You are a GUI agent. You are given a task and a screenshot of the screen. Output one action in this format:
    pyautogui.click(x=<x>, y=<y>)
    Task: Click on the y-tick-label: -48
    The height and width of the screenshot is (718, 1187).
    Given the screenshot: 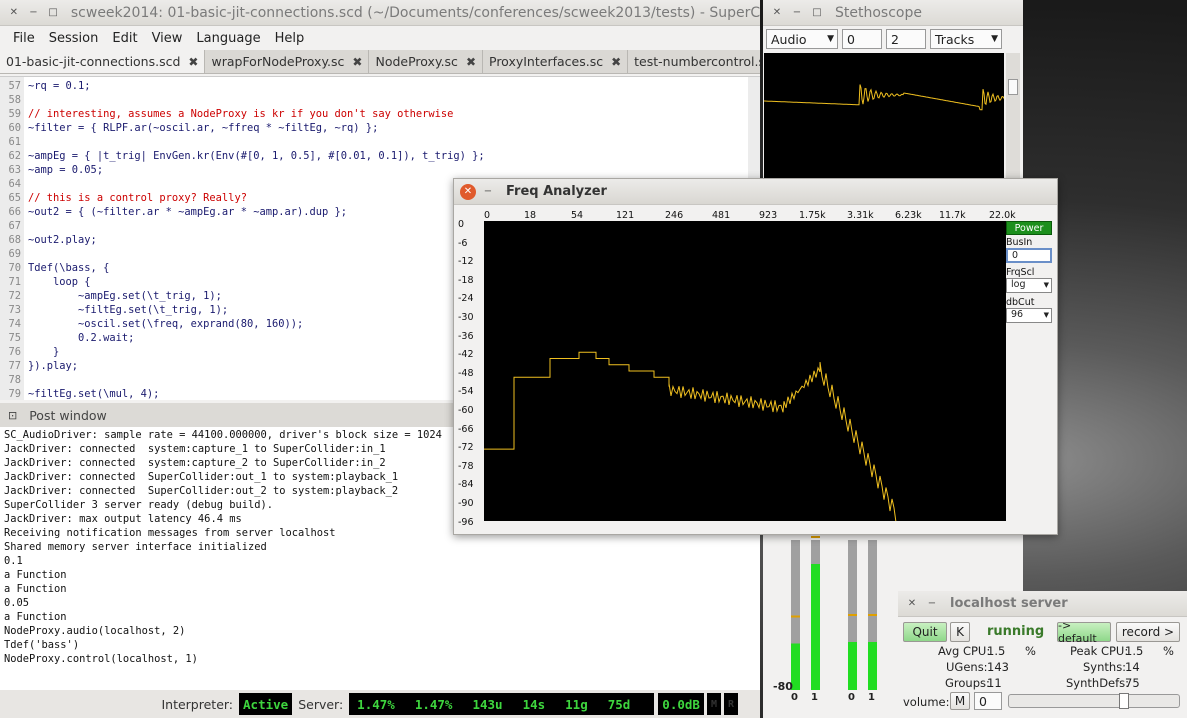 What is the action you would take?
    pyautogui.click(x=466, y=373)
    